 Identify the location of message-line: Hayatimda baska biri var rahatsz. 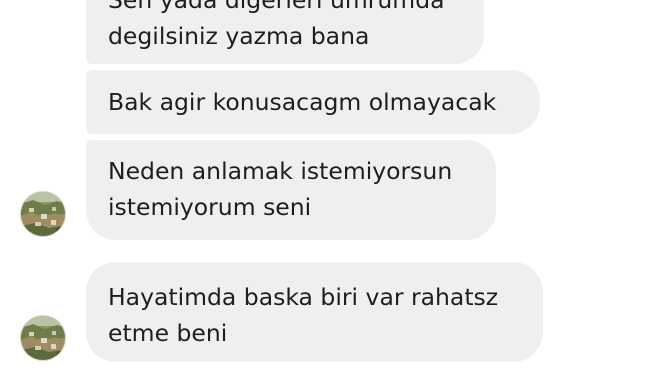
(303, 297).